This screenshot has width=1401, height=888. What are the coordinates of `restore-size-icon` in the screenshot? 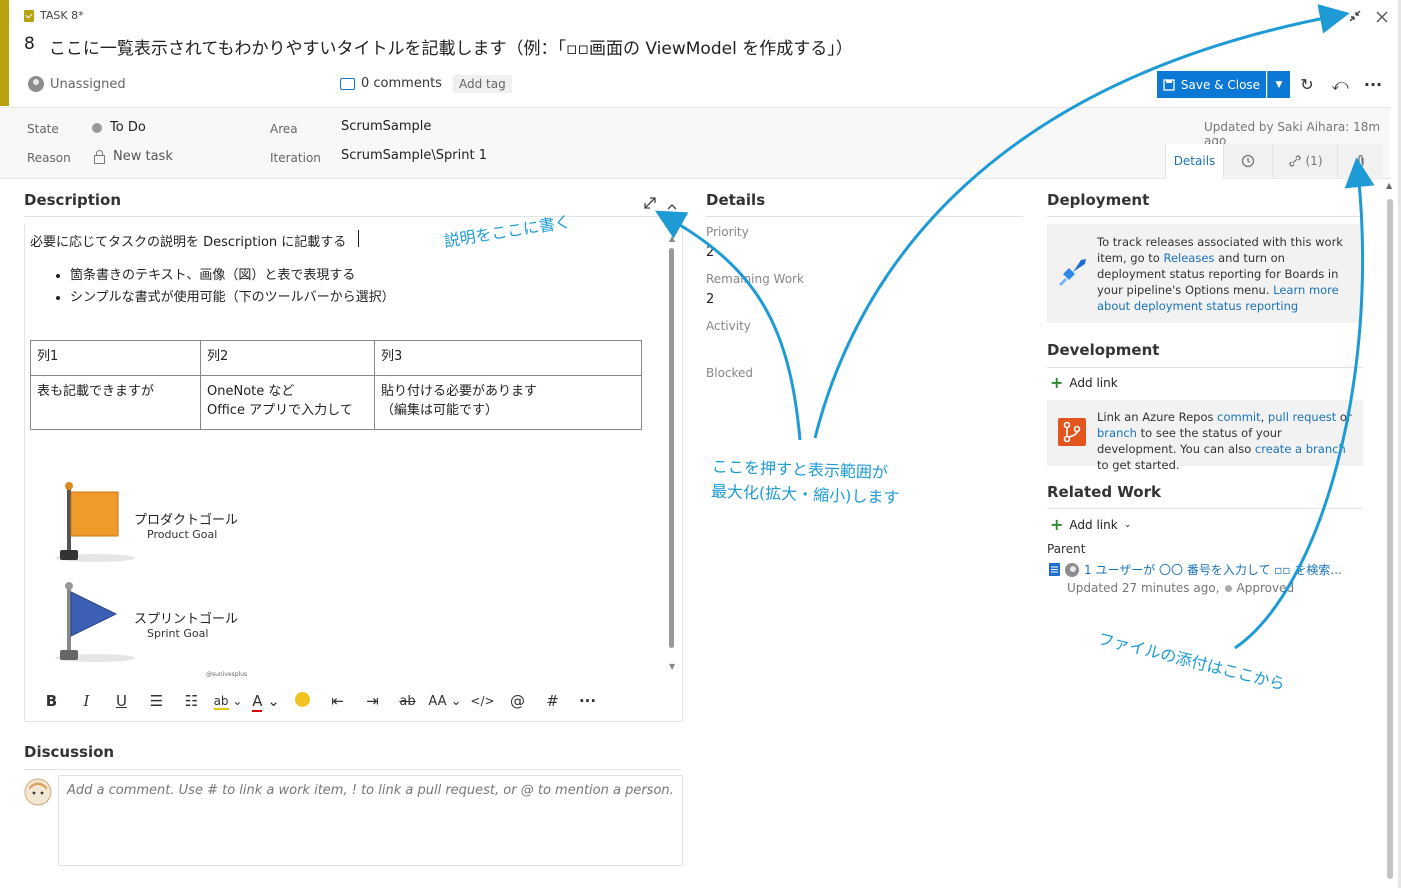 It's located at (1355, 18).